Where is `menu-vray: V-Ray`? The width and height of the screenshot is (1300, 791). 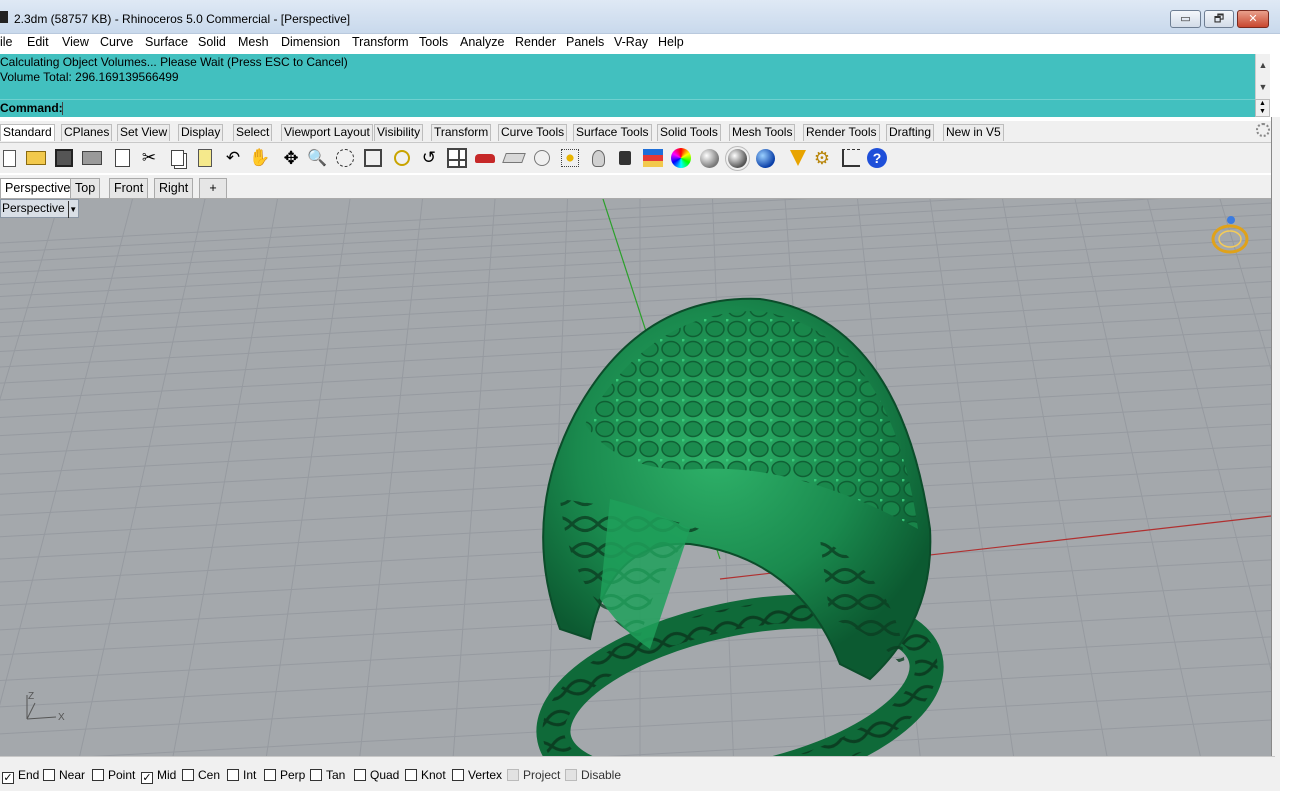
menu-vray: V-Ray is located at coordinates (631, 44).